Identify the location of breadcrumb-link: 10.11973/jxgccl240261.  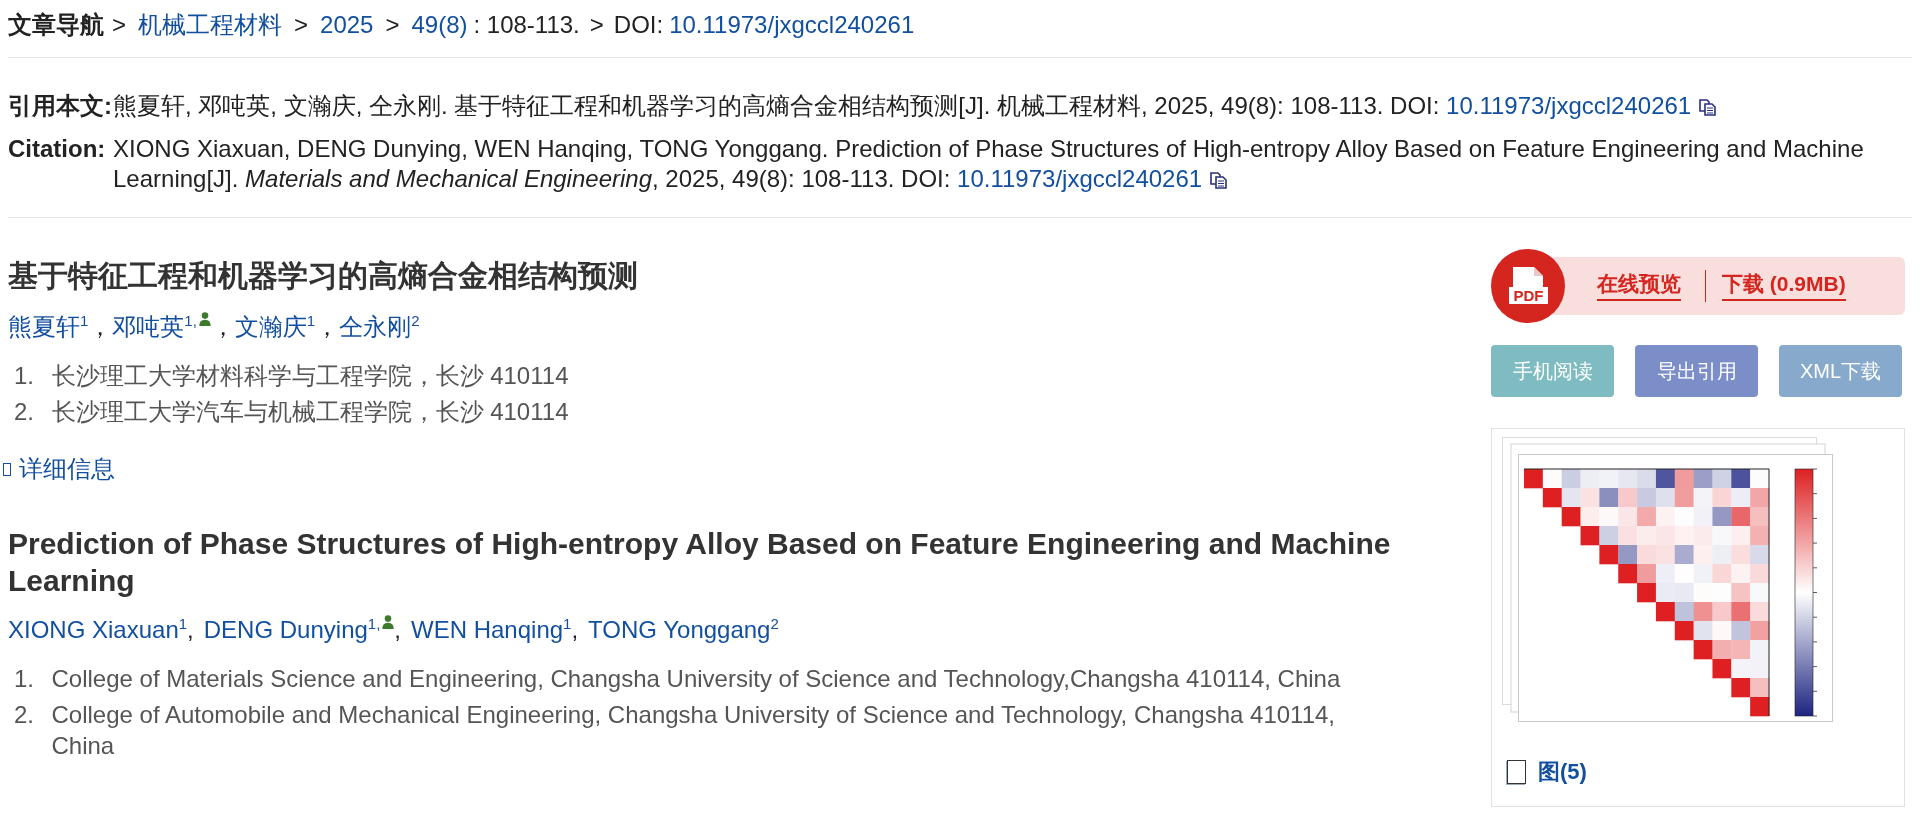
(792, 24).